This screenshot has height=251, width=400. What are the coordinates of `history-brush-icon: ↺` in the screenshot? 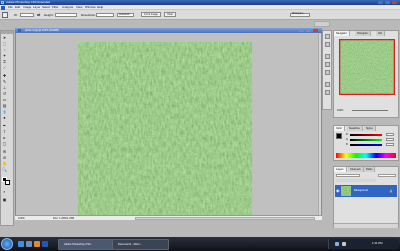 It's located at (4, 93).